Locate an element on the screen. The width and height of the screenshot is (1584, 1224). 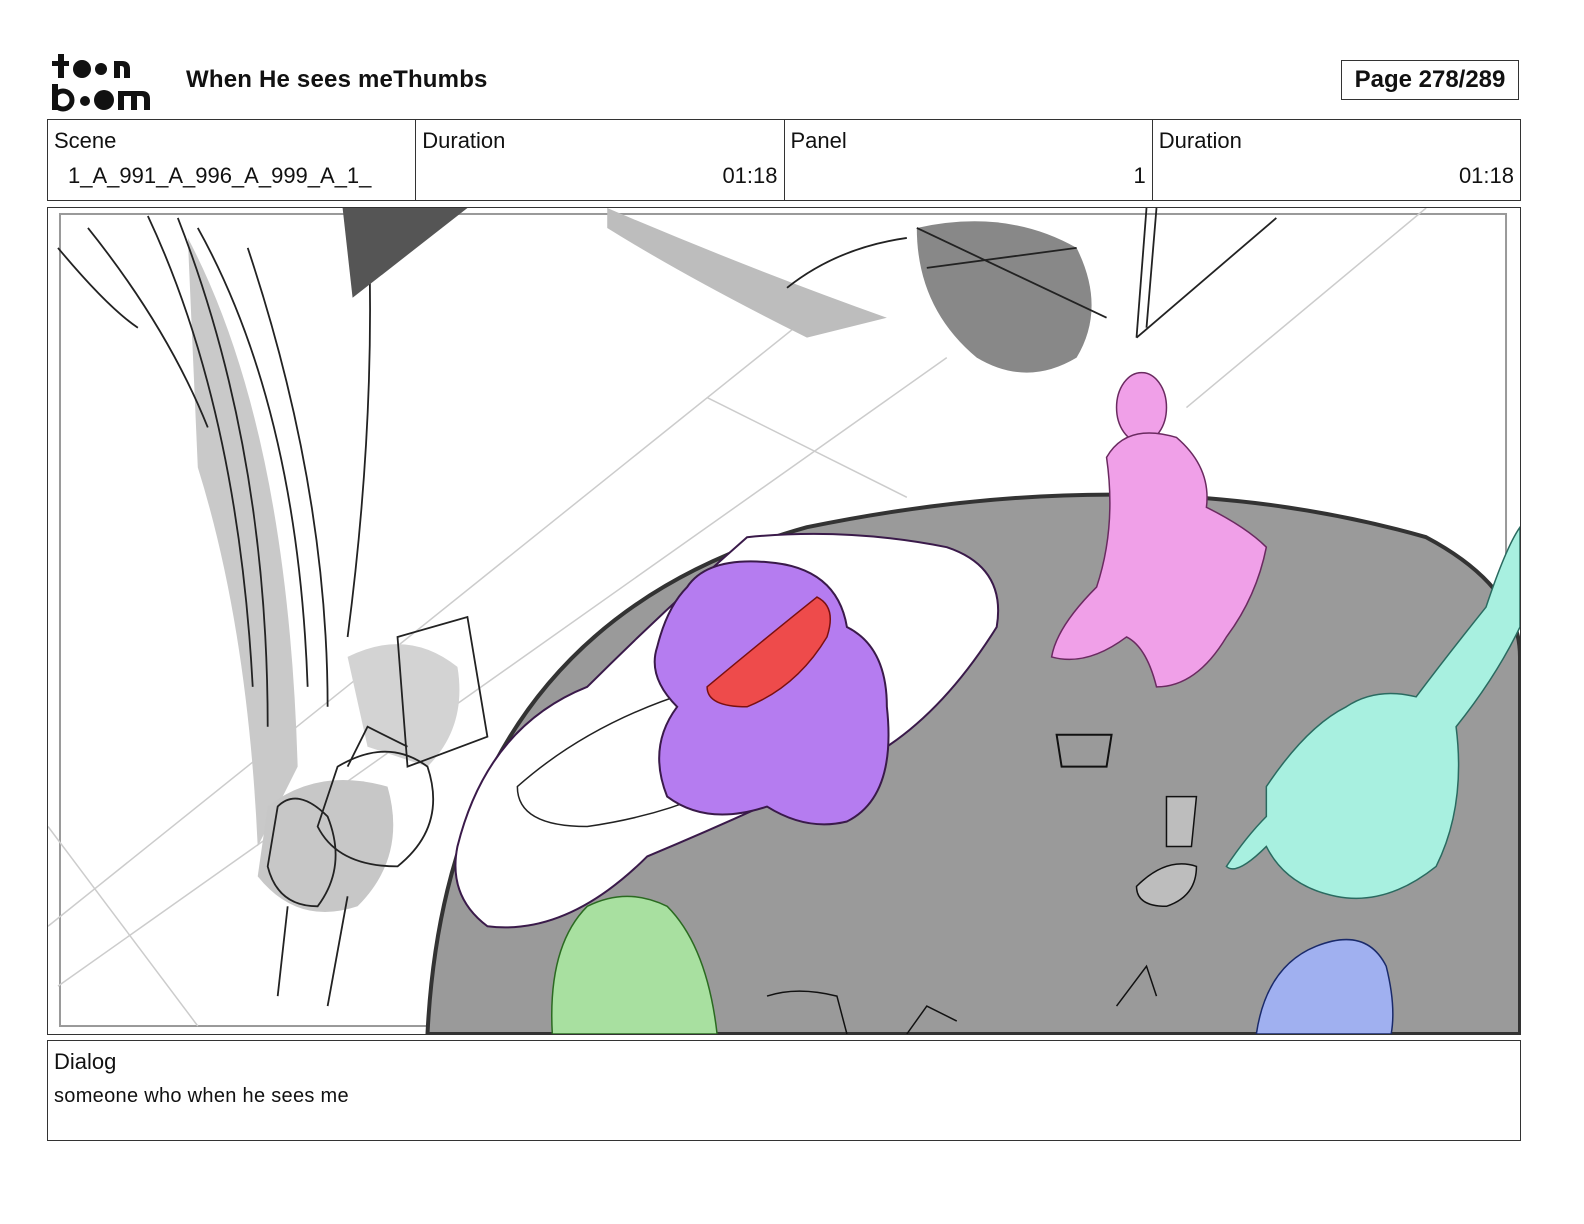
panel-duration-value: 01:18 is located at coordinates (1486, 175).